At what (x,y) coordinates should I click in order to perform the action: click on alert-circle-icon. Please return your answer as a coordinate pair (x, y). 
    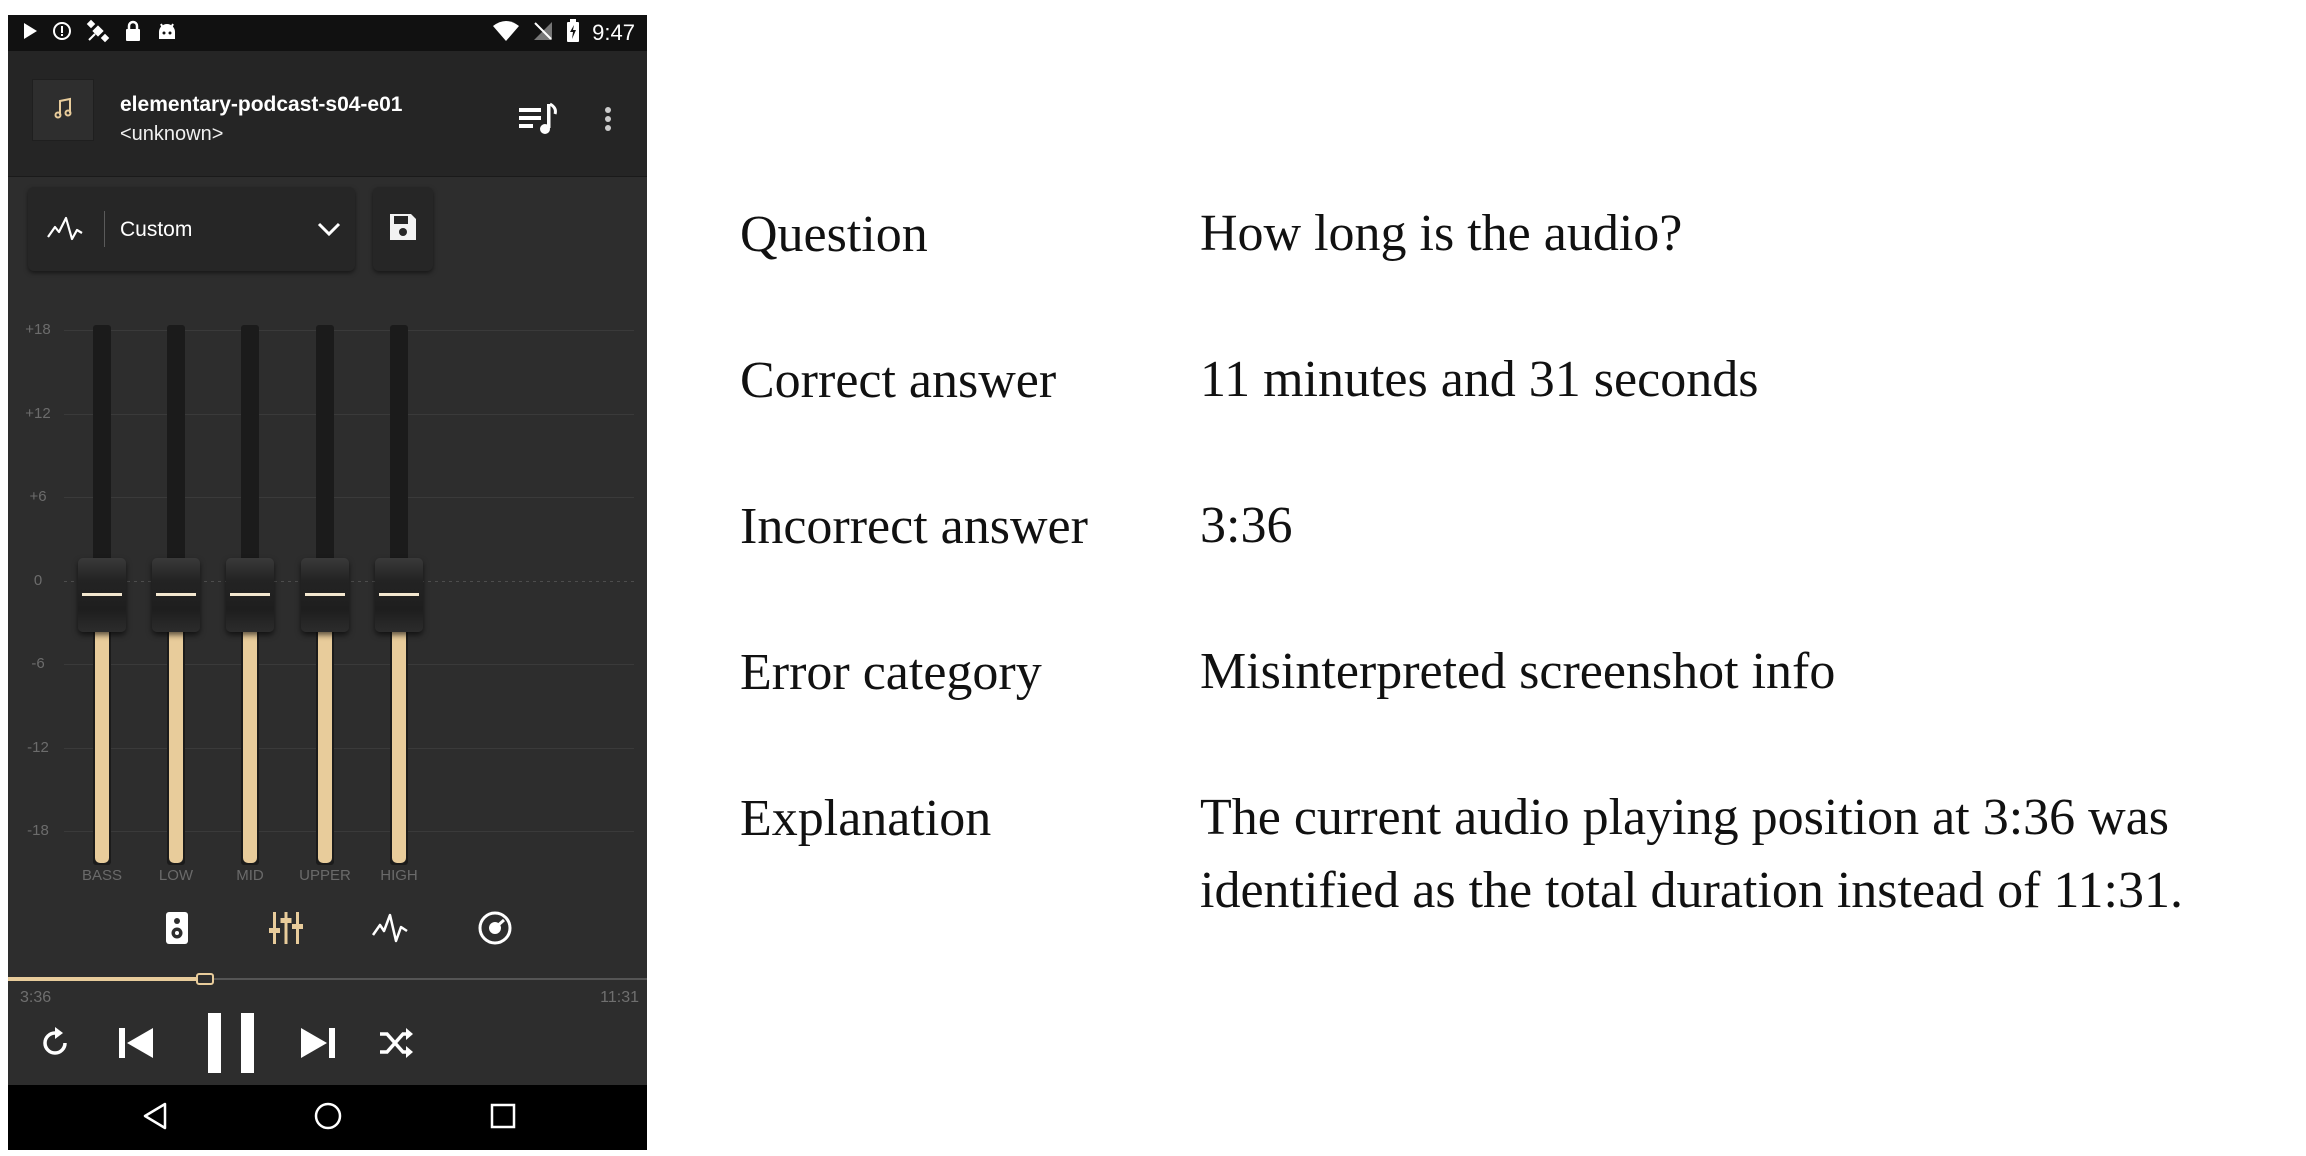
    Looking at the image, I should click on (62, 33).